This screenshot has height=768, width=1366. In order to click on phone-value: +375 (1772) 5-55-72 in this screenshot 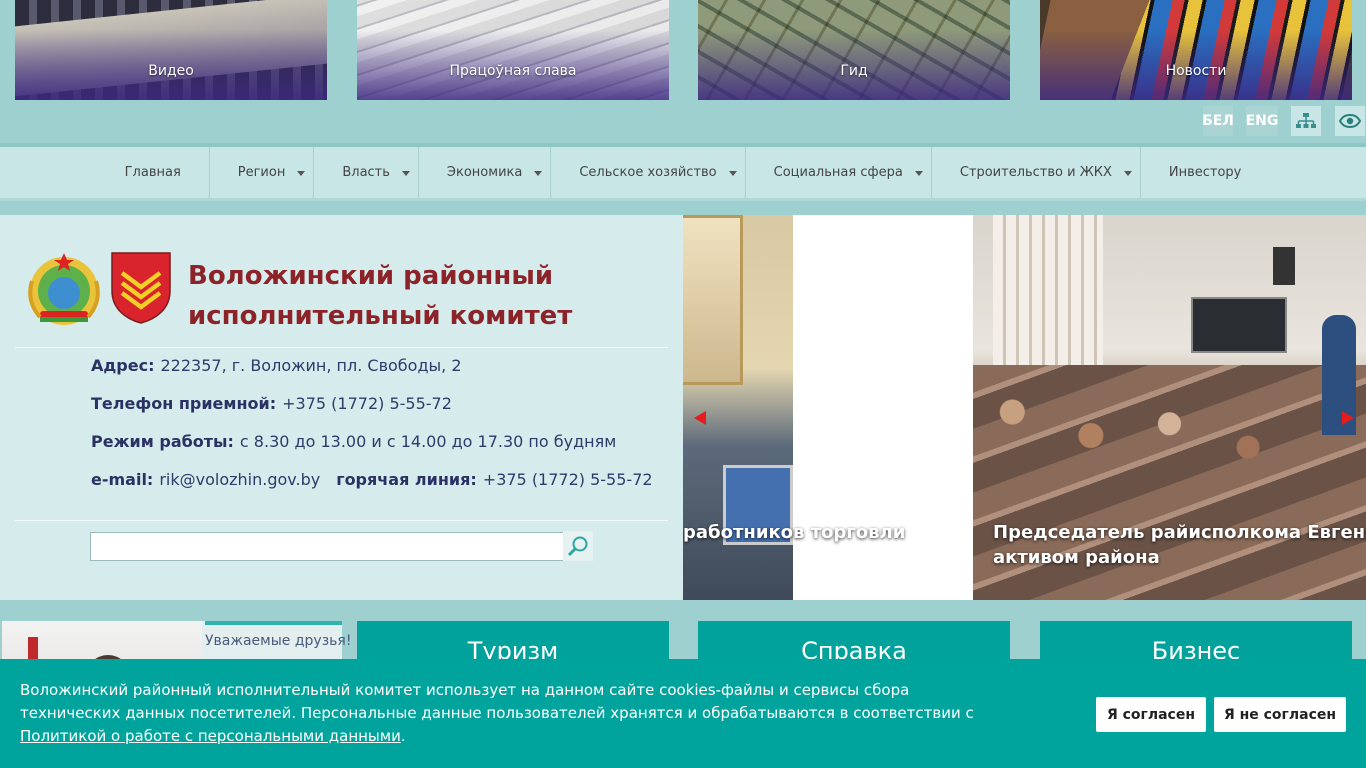, I will do `click(367, 403)`.